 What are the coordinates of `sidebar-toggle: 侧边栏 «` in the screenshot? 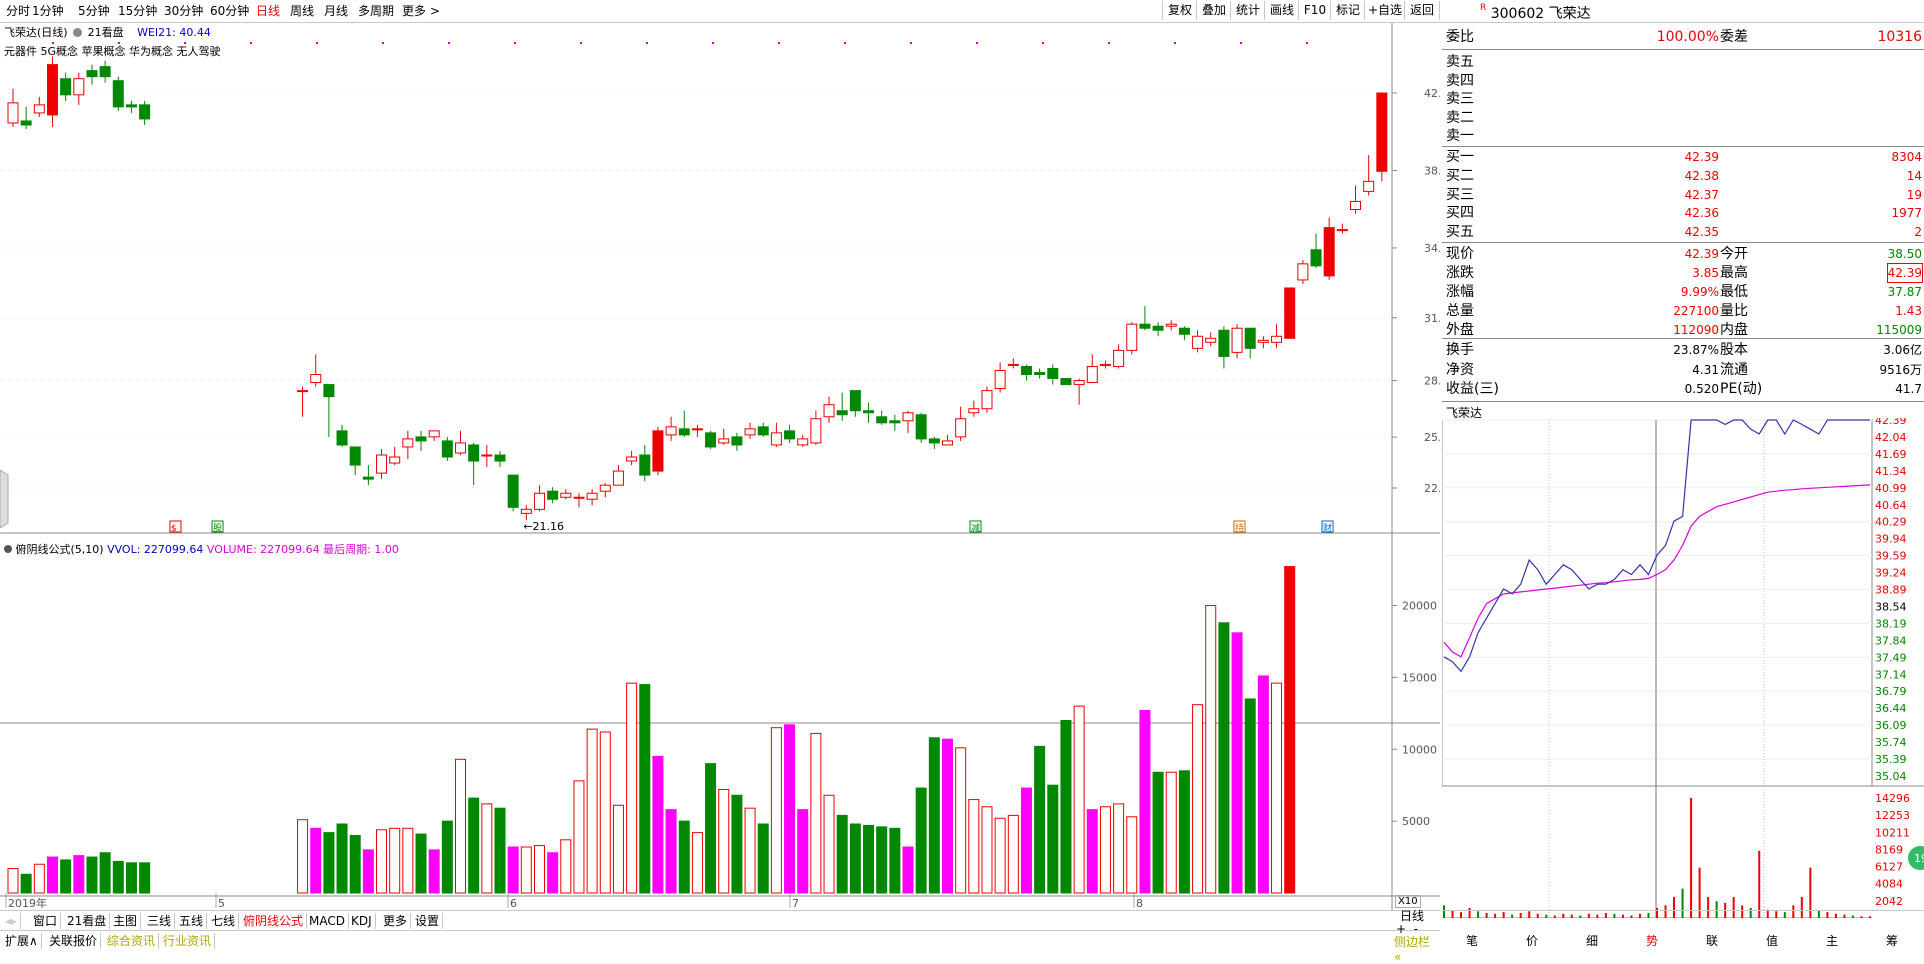 It's located at (1417, 948).